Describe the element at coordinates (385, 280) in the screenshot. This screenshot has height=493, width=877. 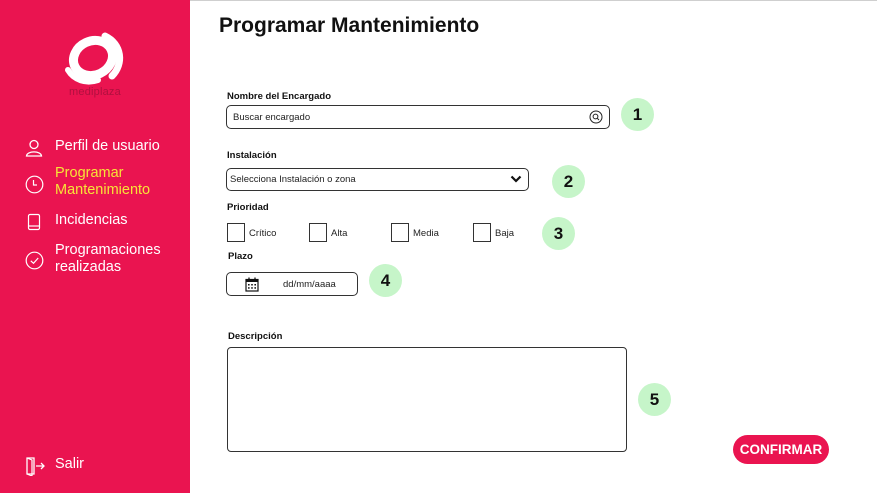
I see `step-badge-4: 4` at that location.